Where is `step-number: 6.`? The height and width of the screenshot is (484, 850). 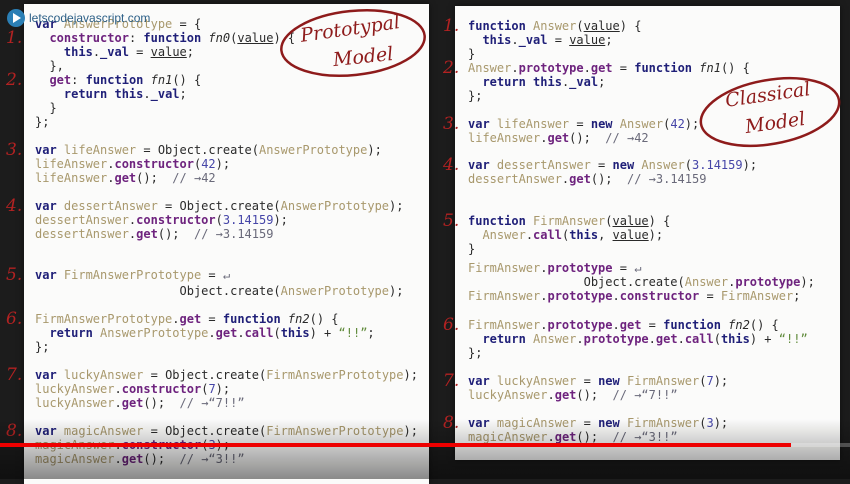
step-number: 6. is located at coordinates (14, 319).